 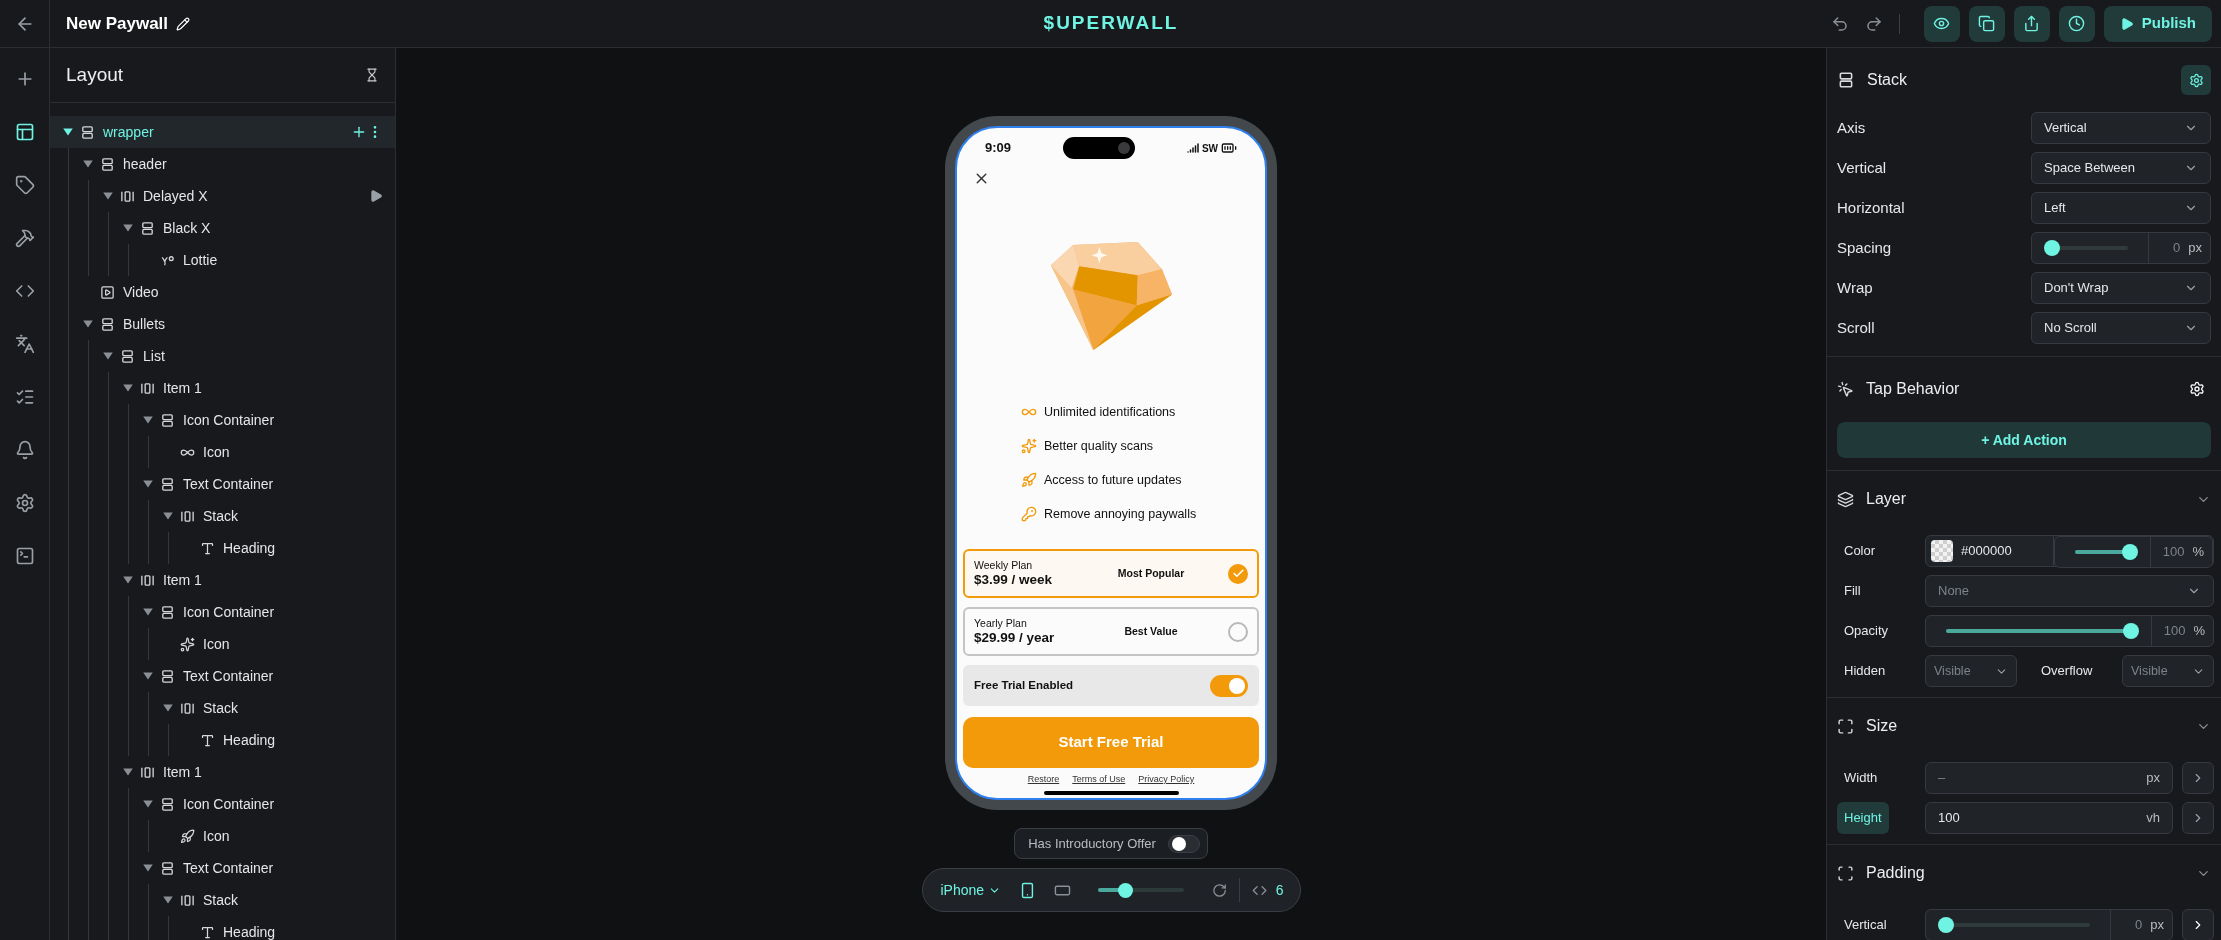 I want to click on footer-link: Privacy Policy, so click(x=1166, y=780).